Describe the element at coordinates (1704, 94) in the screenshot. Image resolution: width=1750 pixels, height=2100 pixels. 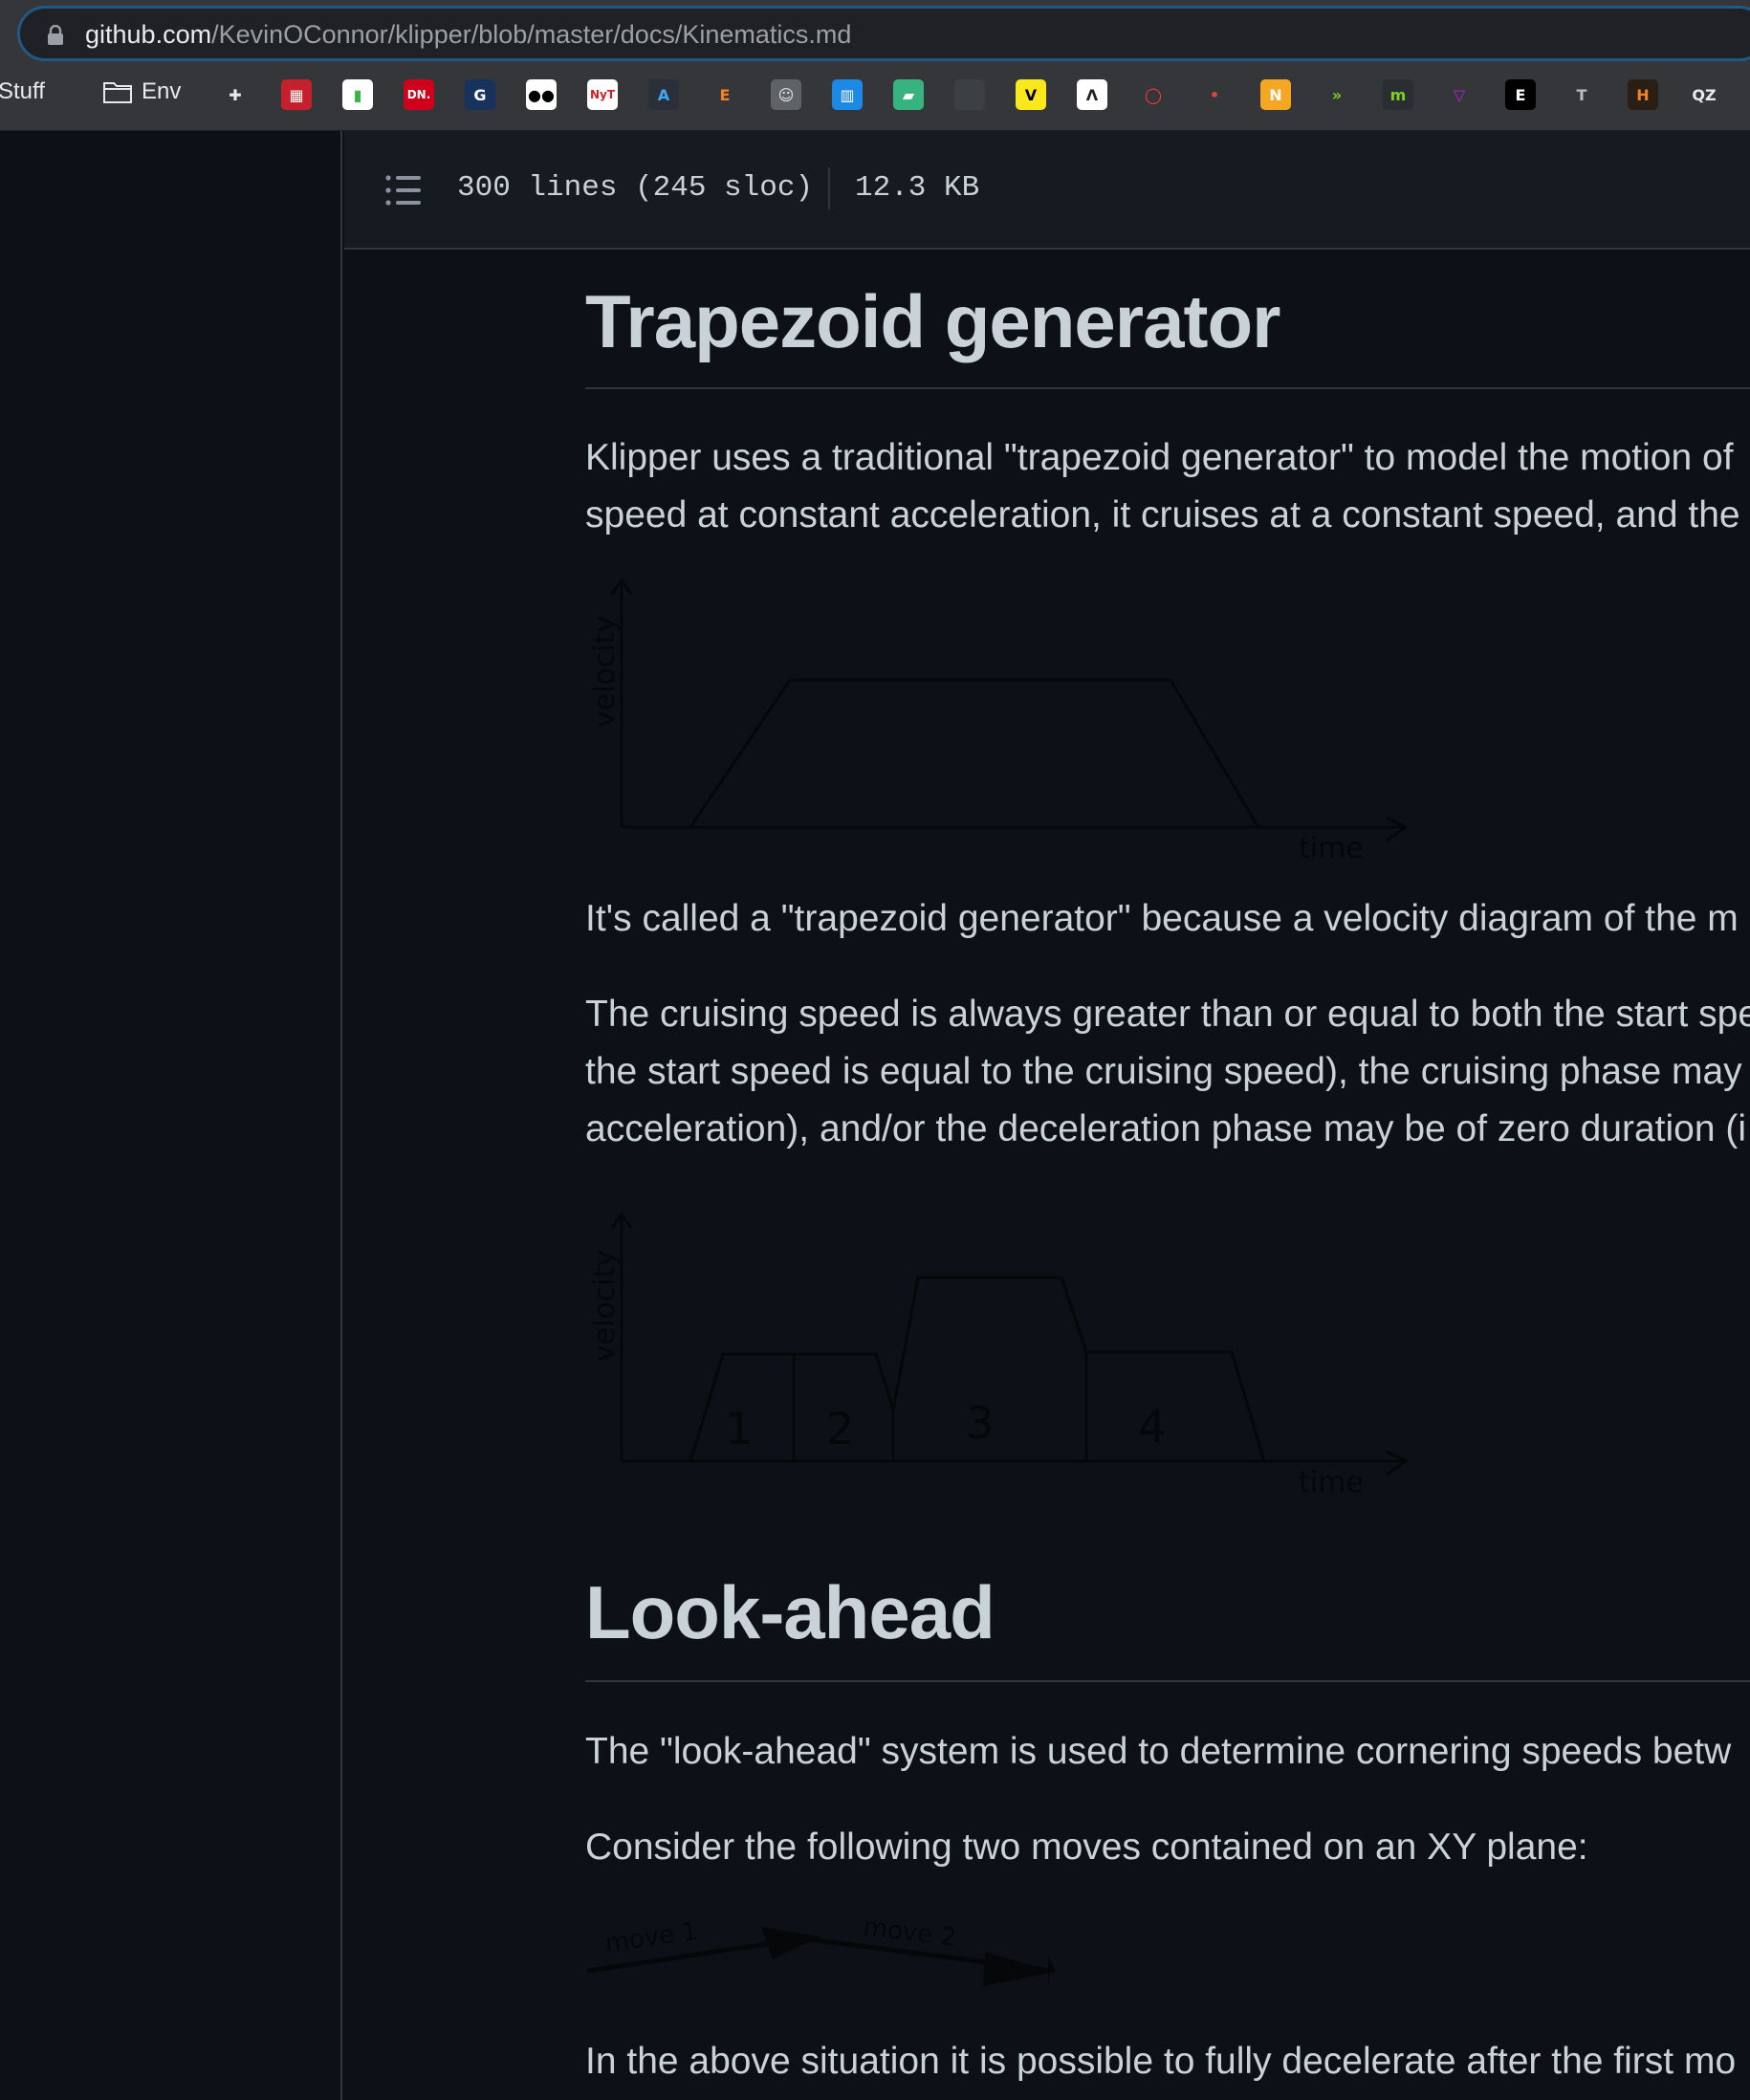
I see `qz-icon: QZ` at that location.